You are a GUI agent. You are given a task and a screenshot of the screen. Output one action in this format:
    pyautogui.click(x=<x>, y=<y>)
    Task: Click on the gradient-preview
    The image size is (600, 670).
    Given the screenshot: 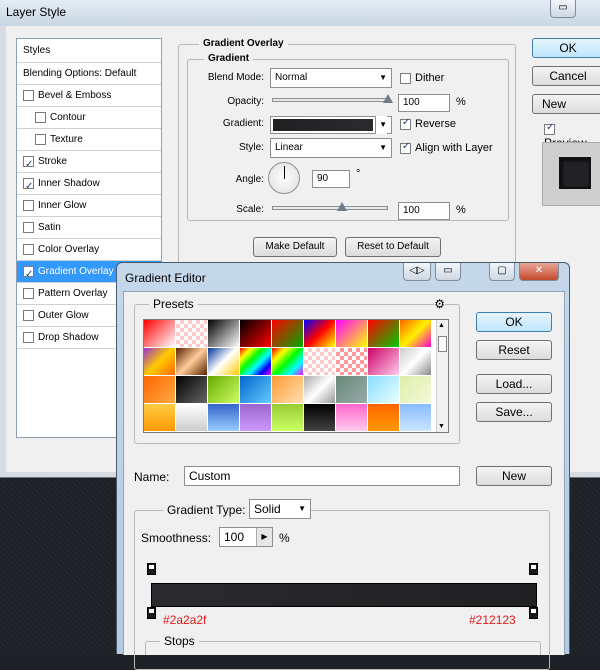 What is the action you would take?
    pyautogui.click(x=323, y=125)
    